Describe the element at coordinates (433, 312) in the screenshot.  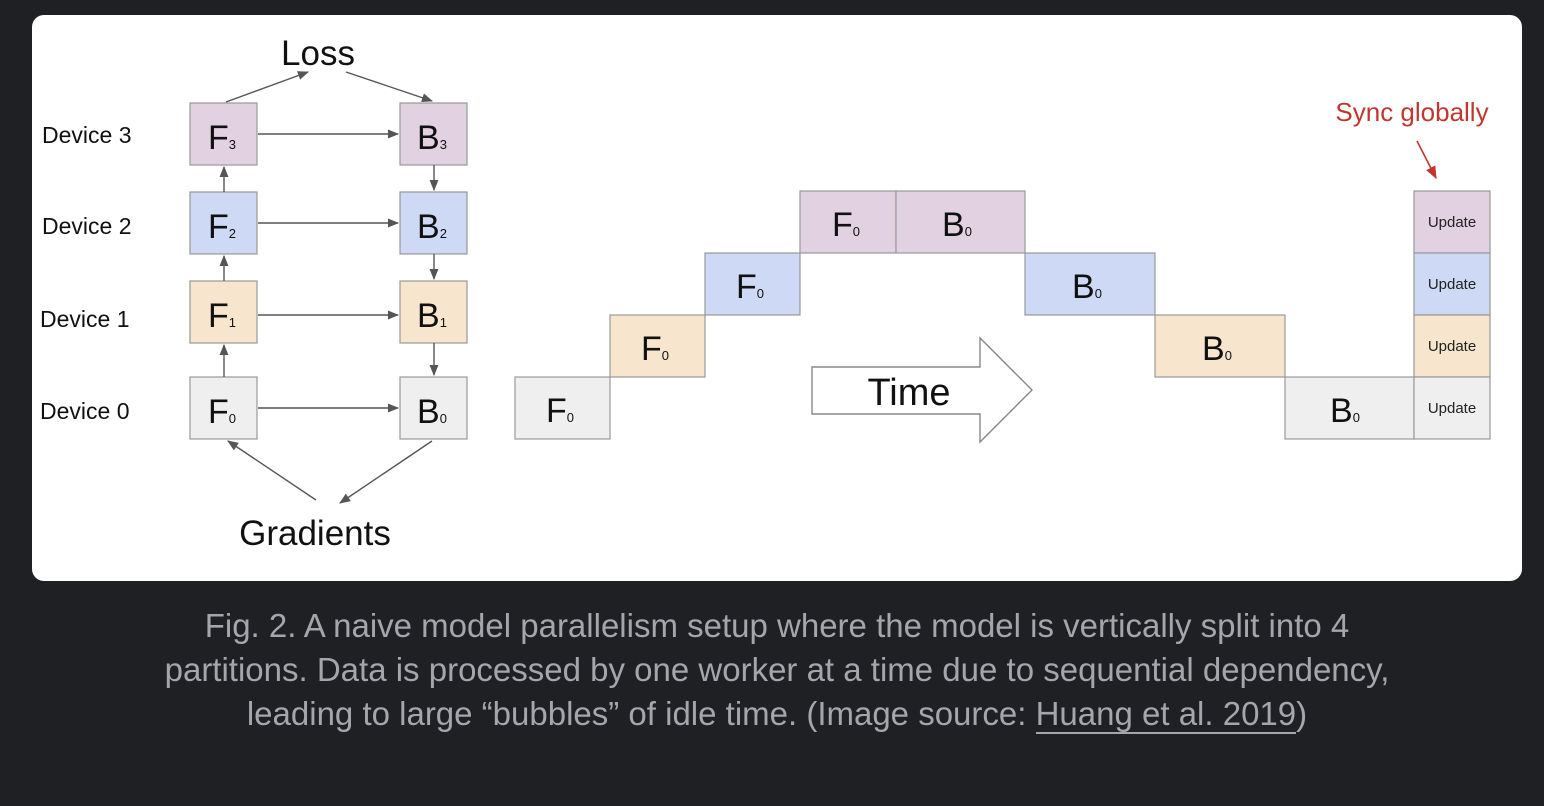
I see `backward-box-1: B1` at that location.